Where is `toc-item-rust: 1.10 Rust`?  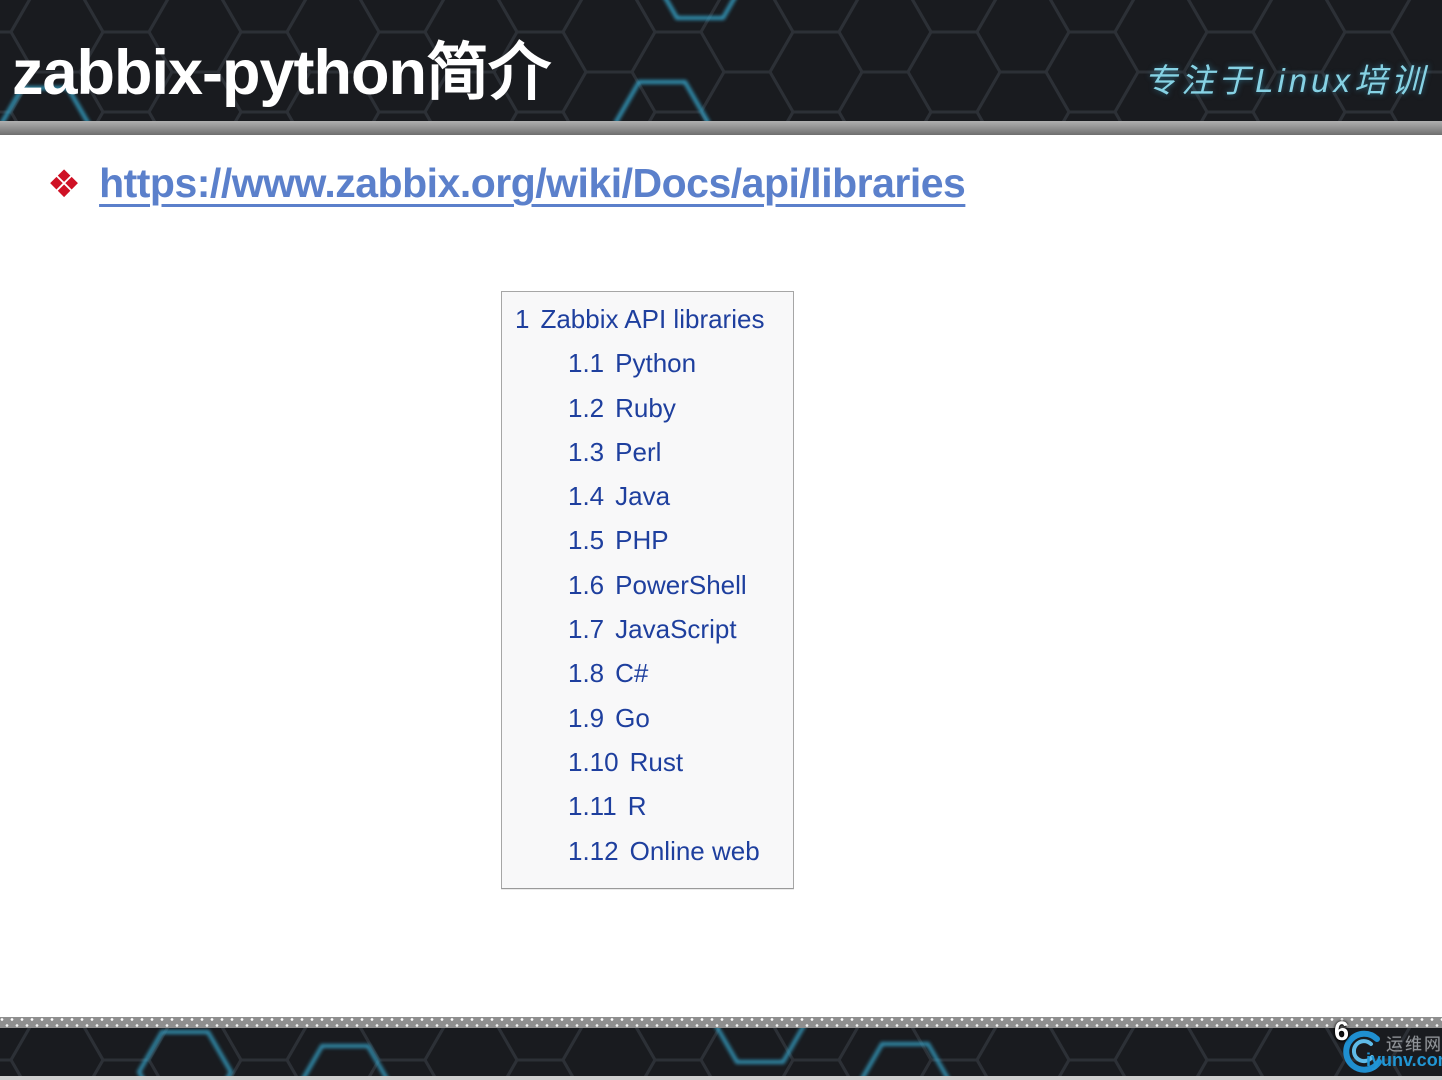 toc-item-rust: 1.10 Rust is located at coordinates (654, 762).